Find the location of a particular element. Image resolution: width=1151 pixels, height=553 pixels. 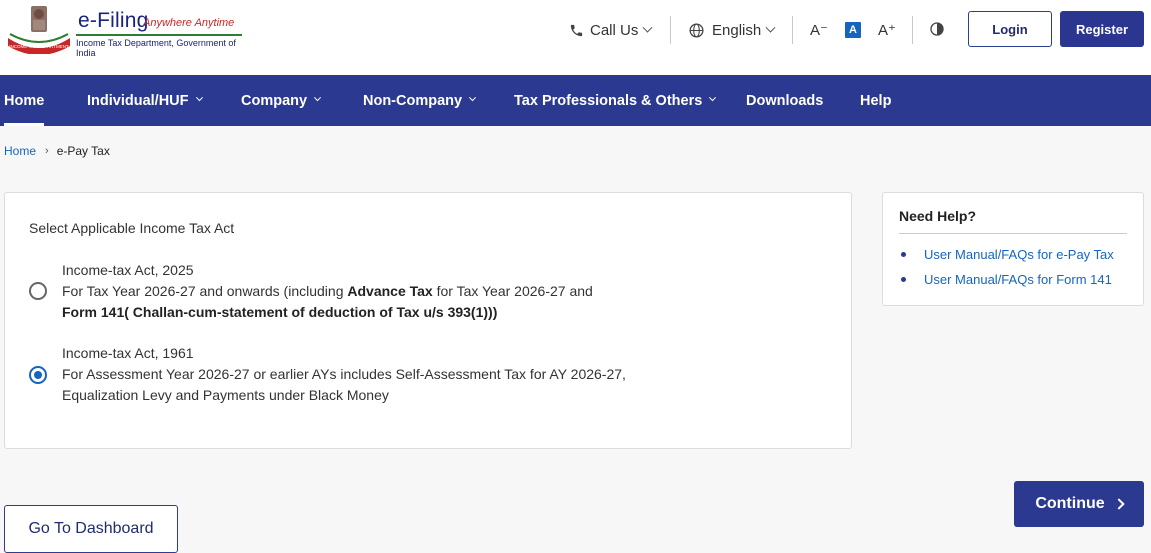

chevron-right-icon is located at coordinates (1118, 504).